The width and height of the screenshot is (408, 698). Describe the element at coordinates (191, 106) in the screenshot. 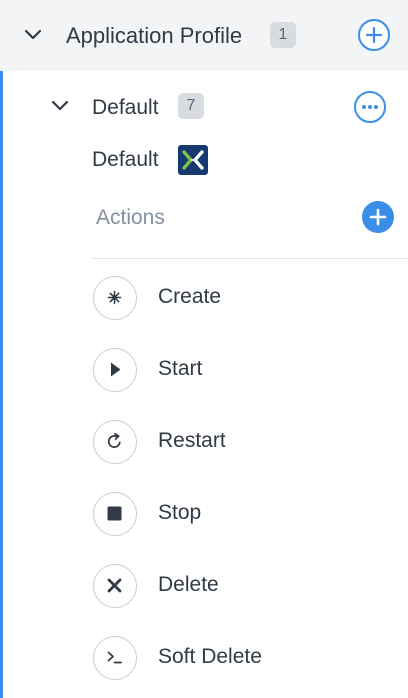

I see `profile-count-badge: 7` at that location.